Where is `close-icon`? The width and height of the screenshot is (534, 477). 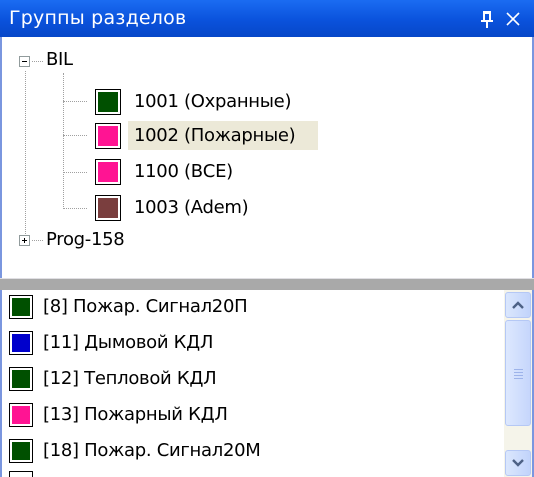
close-icon is located at coordinates (513, 19).